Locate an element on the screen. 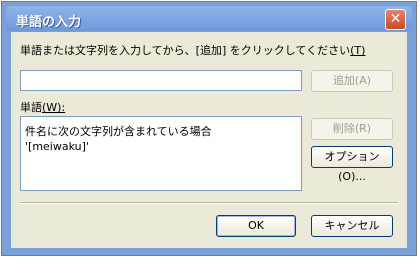  title-bar: 単語の入力 ✕ is located at coordinates (209, 18).